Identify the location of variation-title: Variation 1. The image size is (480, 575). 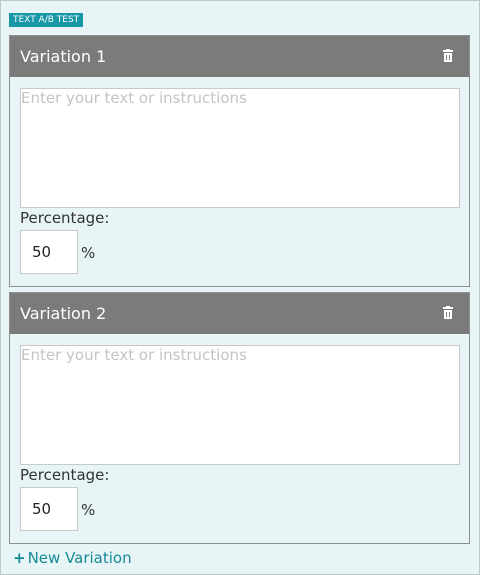
(63, 56).